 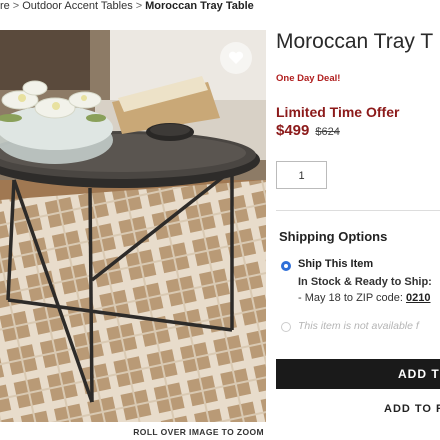 I want to click on sale-price: $499, so click(x=293, y=130).